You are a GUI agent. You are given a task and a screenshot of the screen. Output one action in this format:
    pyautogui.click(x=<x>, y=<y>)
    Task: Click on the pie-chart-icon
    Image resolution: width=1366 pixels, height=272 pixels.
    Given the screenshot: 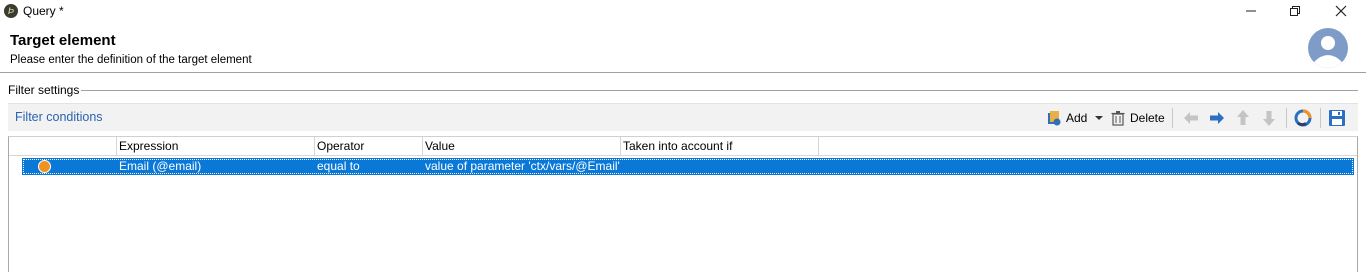 What is the action you would take?
    pyautogui.click(x=1303, y=118)
    